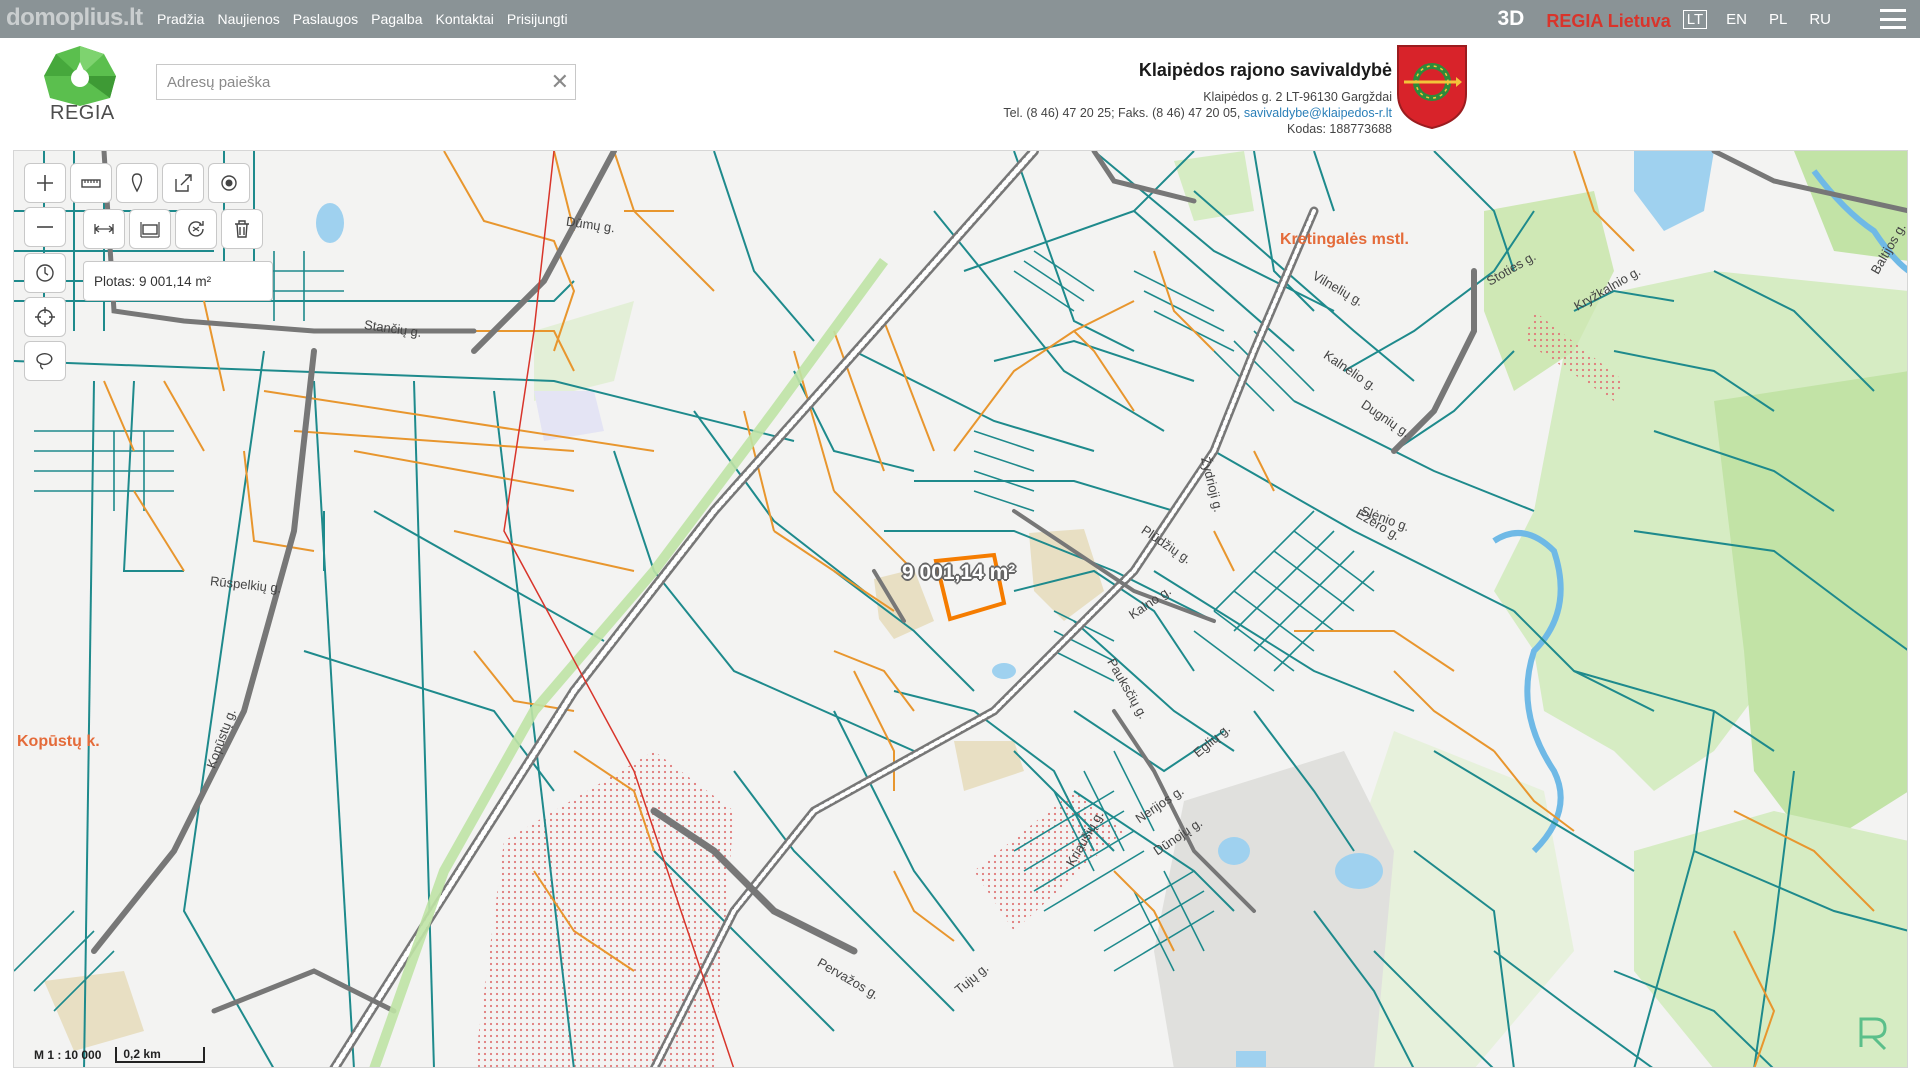 This screenshot has height=1080, width=1920. What do you see at coordinates (1344, 239) in the screenshot?
I see `place-label-kretingale: Kretingalės mstl.` at bounding box center [1344, 239].